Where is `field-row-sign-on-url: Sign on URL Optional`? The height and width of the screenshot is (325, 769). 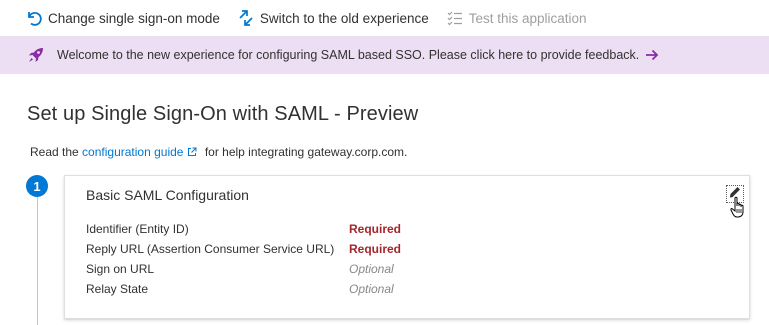
field-row-sign-on-url: Sign on URL Optional is located at coordinates (243, 269).